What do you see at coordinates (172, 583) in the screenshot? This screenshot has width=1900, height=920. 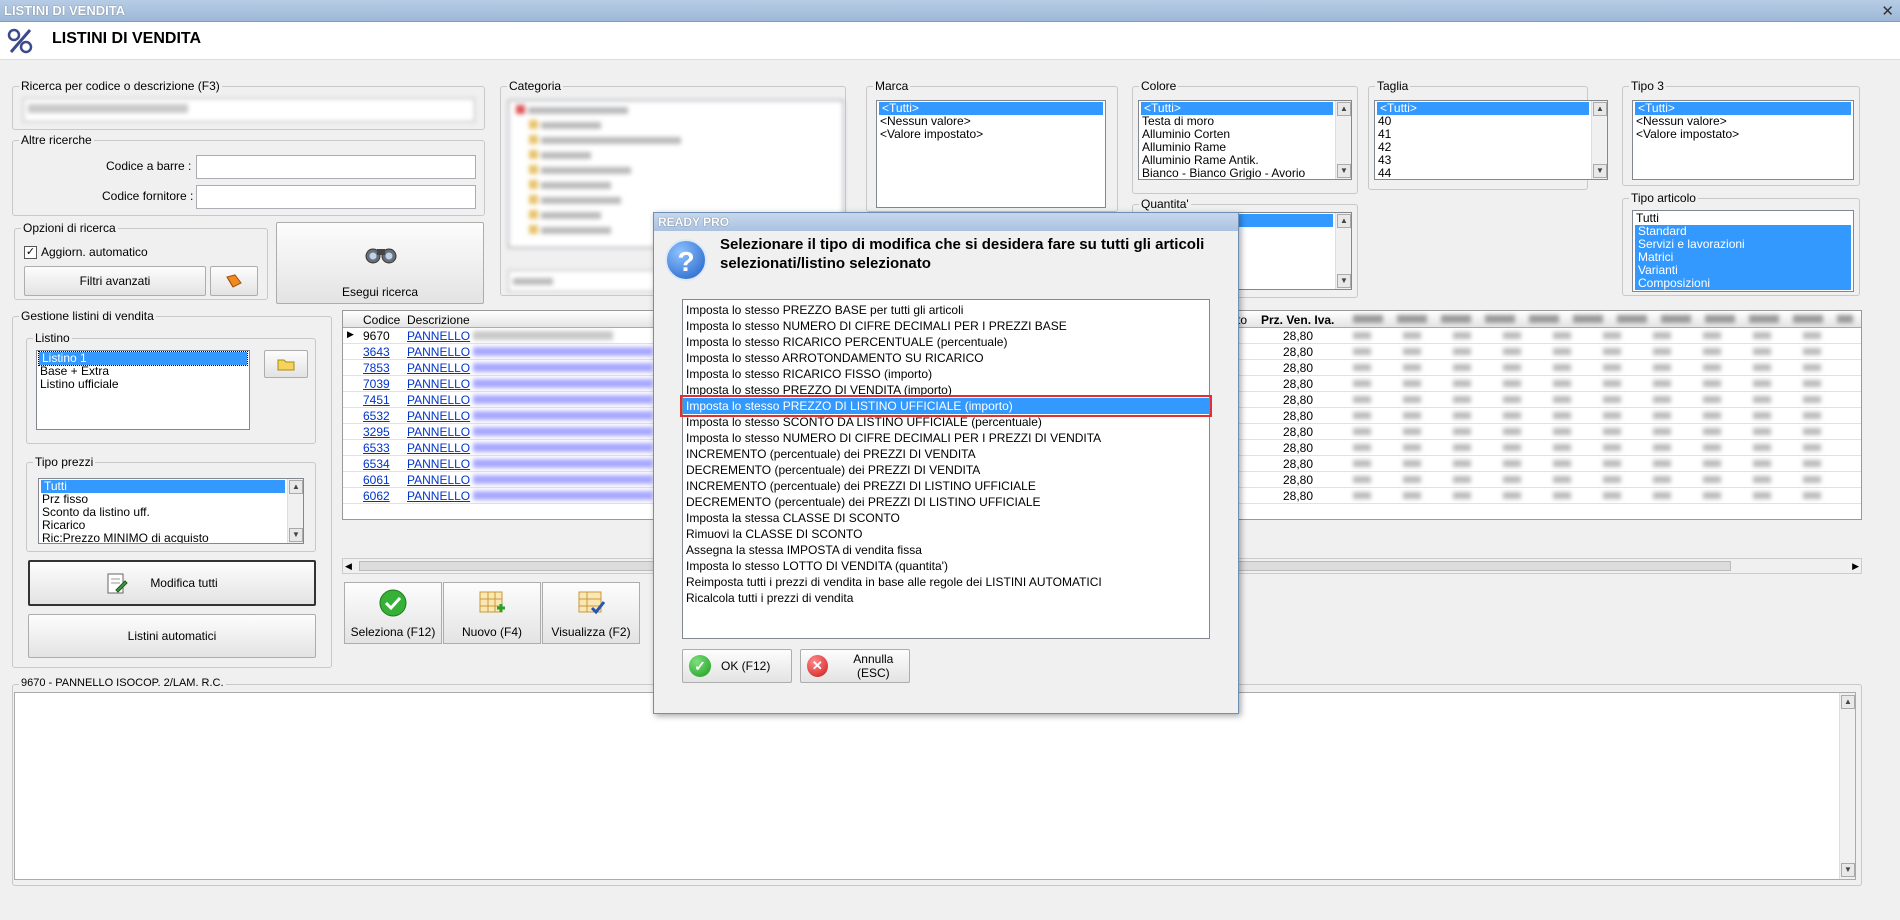 I see `modifica-tutti-button: Modifica tutti` at bounding box center [172, 583].